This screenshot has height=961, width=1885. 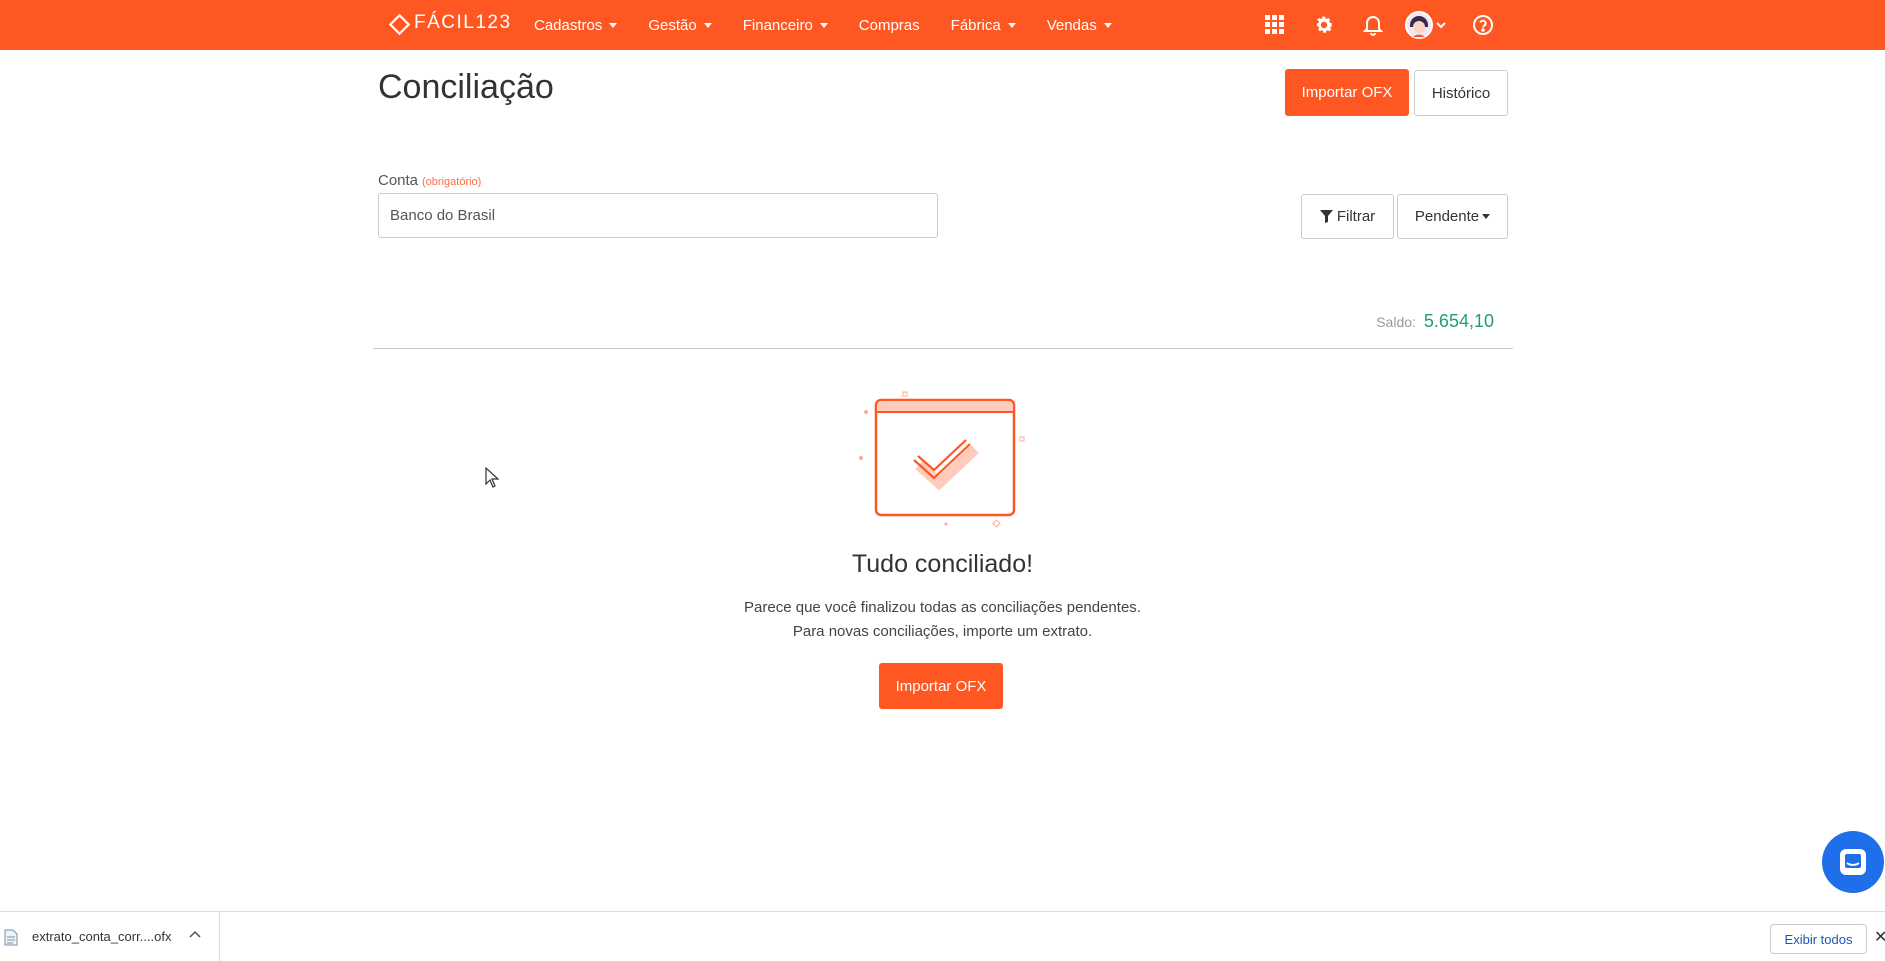 What do you see at coordinates (1458, 321) in the screenshot?
I see `balance-value: 5.654,10` at bounding box center [1458, 321].